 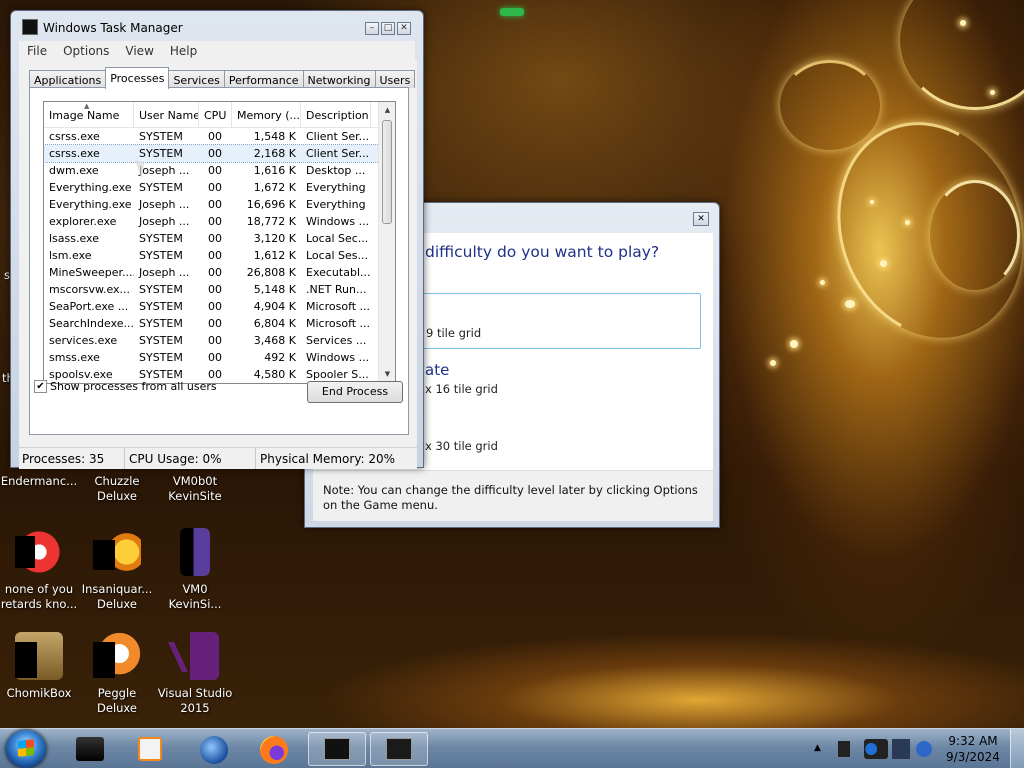 I want to click on title-bar: Windows Task Manager – □ ✕, so click(x=217, y=26).